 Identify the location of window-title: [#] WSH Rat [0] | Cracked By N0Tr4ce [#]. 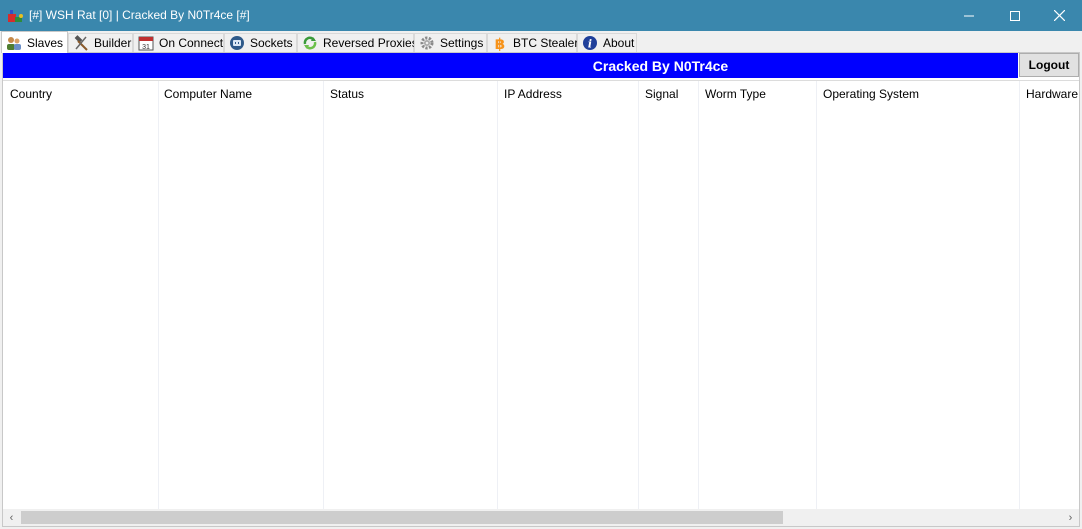
(139, 15).